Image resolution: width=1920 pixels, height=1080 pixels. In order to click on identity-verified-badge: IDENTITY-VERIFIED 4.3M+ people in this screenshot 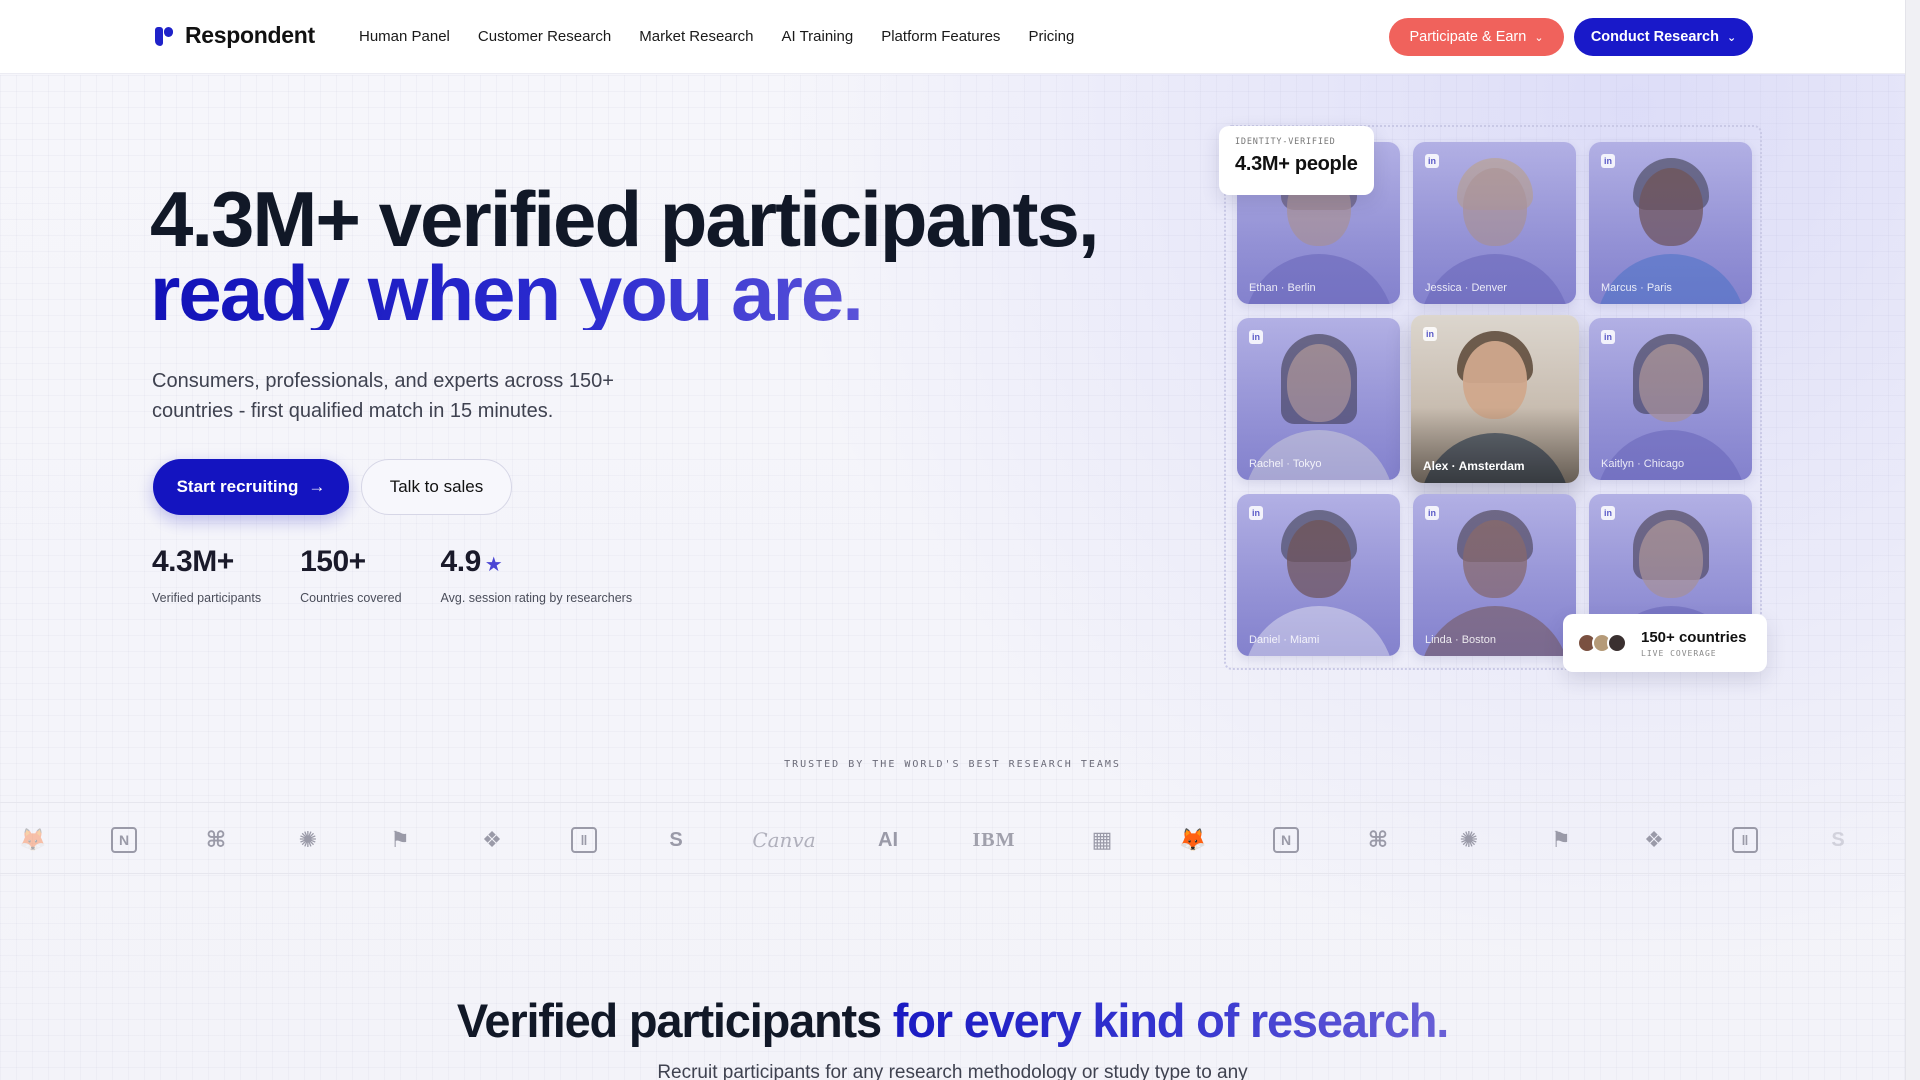, I will do `click(1296, 160)`.